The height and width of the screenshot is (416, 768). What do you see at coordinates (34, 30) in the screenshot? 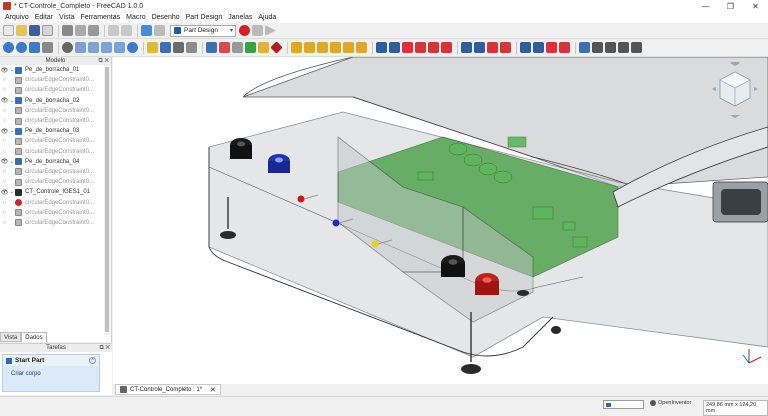
I see `save-icon` at bounding box center [34, 30].